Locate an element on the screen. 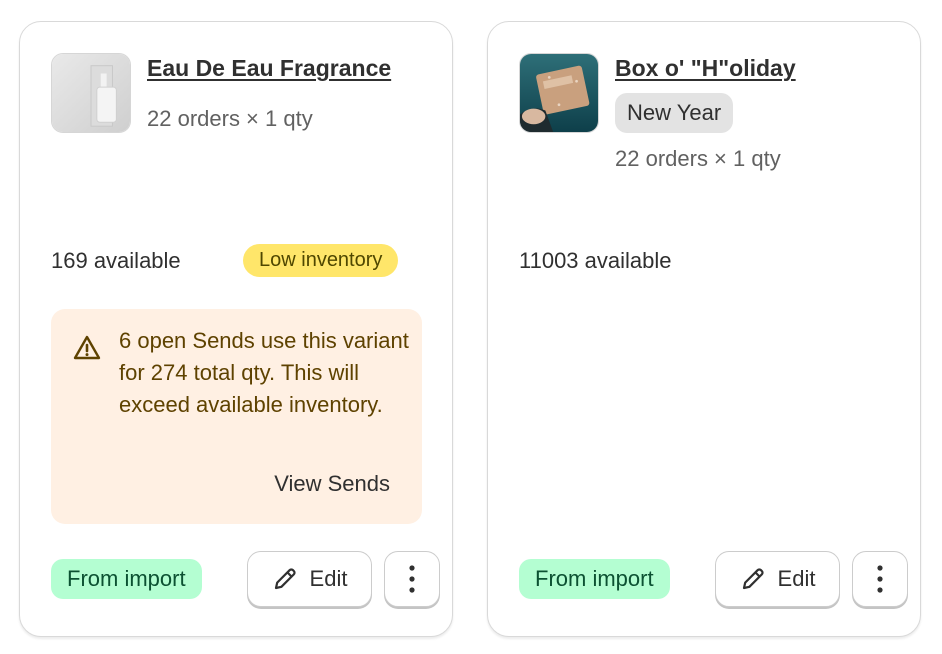  holiday-box-image is located at coordinates (559, 93).